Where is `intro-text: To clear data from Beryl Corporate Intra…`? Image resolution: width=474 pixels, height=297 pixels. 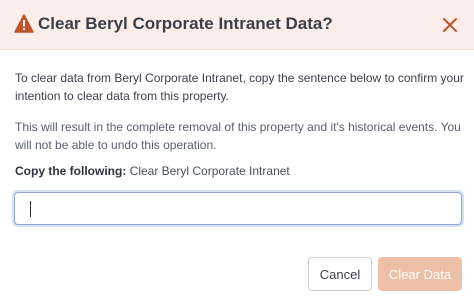 intro-text: To clear data from Beryl Corporate Intra… is located at coordinates (239, 87).